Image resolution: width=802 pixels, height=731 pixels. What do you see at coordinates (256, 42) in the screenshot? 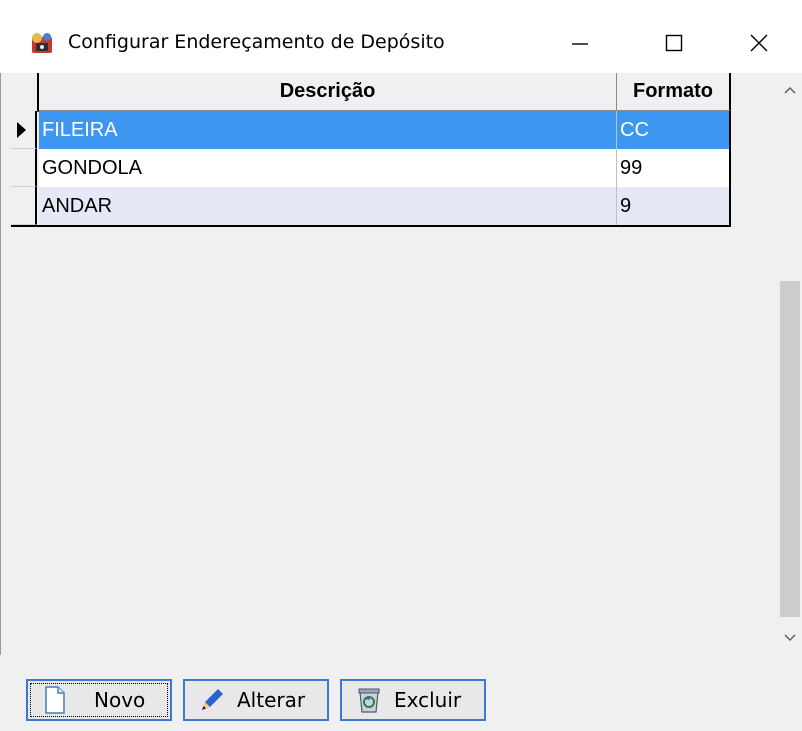
I see `window-title: Configurar Endereçamento de Depósito` at bounding box center [256, 42].